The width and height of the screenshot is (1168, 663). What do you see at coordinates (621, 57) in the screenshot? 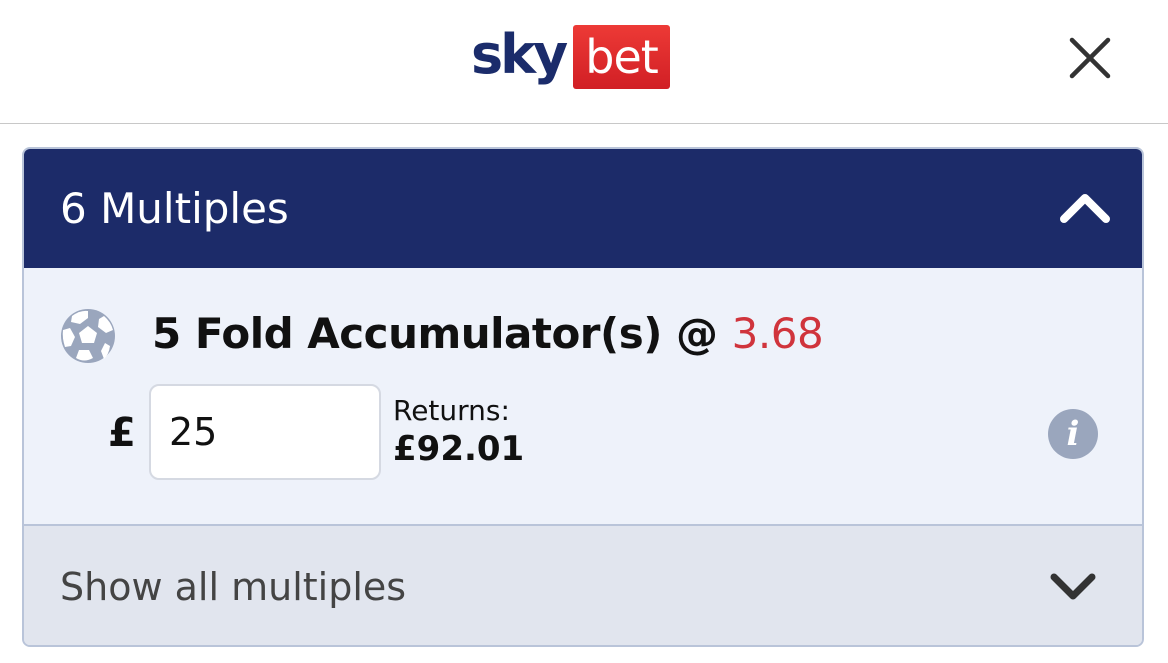
I see `logo-bet-text: bet` at bounding box center [621, 57].